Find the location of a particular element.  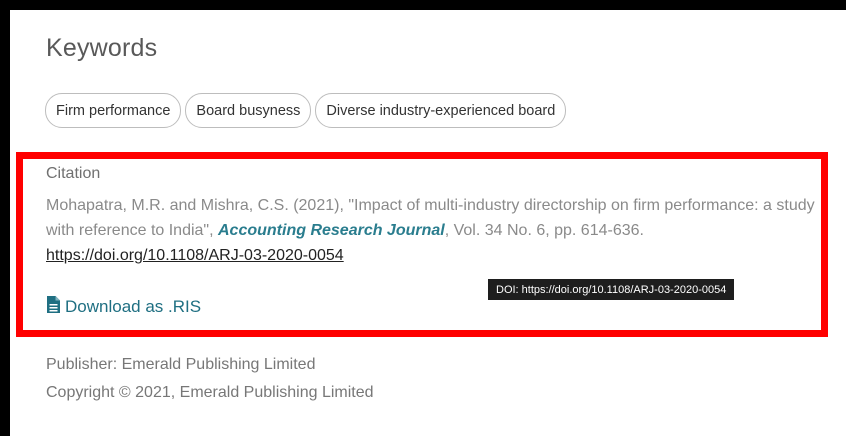

download-ris-link: Download as .RIS is located at coordinates (124, 307).